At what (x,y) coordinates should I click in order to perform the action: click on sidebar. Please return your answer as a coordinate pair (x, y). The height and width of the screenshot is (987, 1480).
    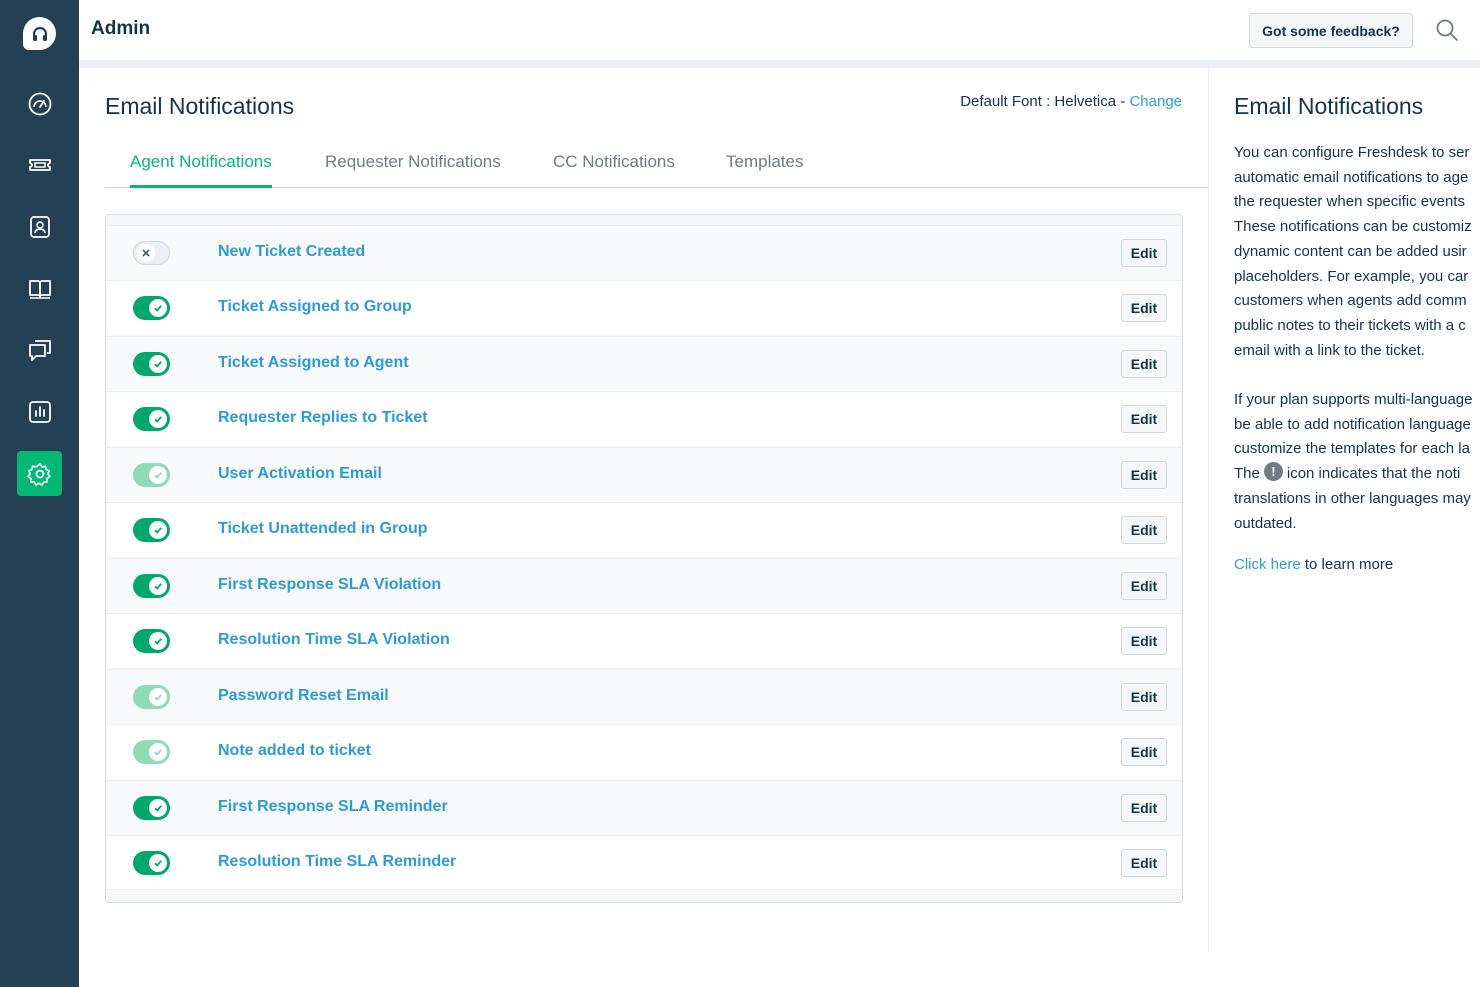
    Looking at the image, I should click on (39, 493).